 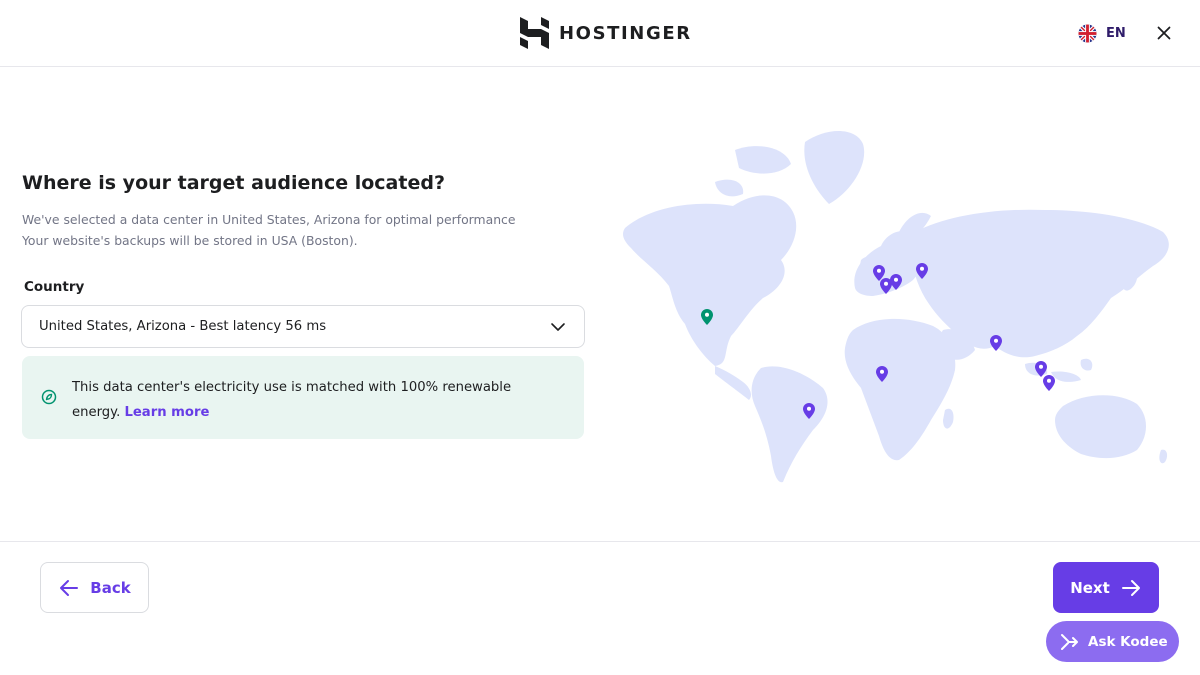 What do you see at coordinates (1087, 33) in the screenshot?
I see `uk-flag-icon` at bounding box center [1087, 33].